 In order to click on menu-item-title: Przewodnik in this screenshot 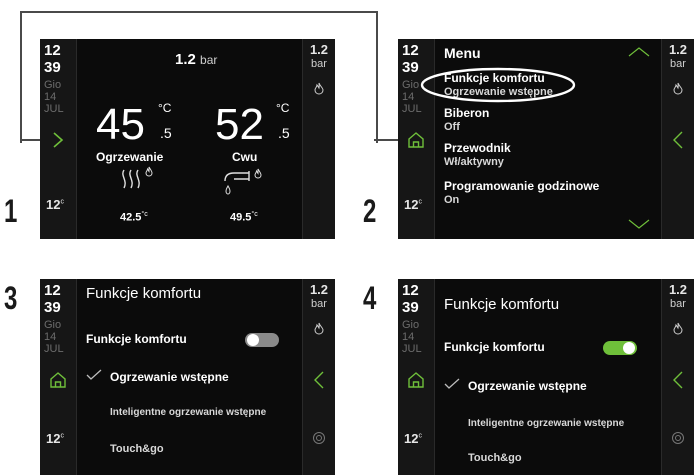, I will do `click(477, 148)`.